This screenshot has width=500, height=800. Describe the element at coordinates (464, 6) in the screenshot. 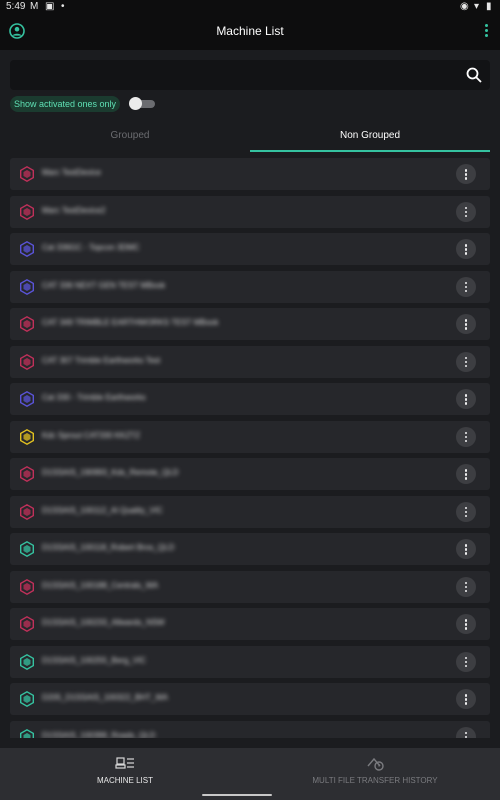

I see `location-icon: ◉` at that location.